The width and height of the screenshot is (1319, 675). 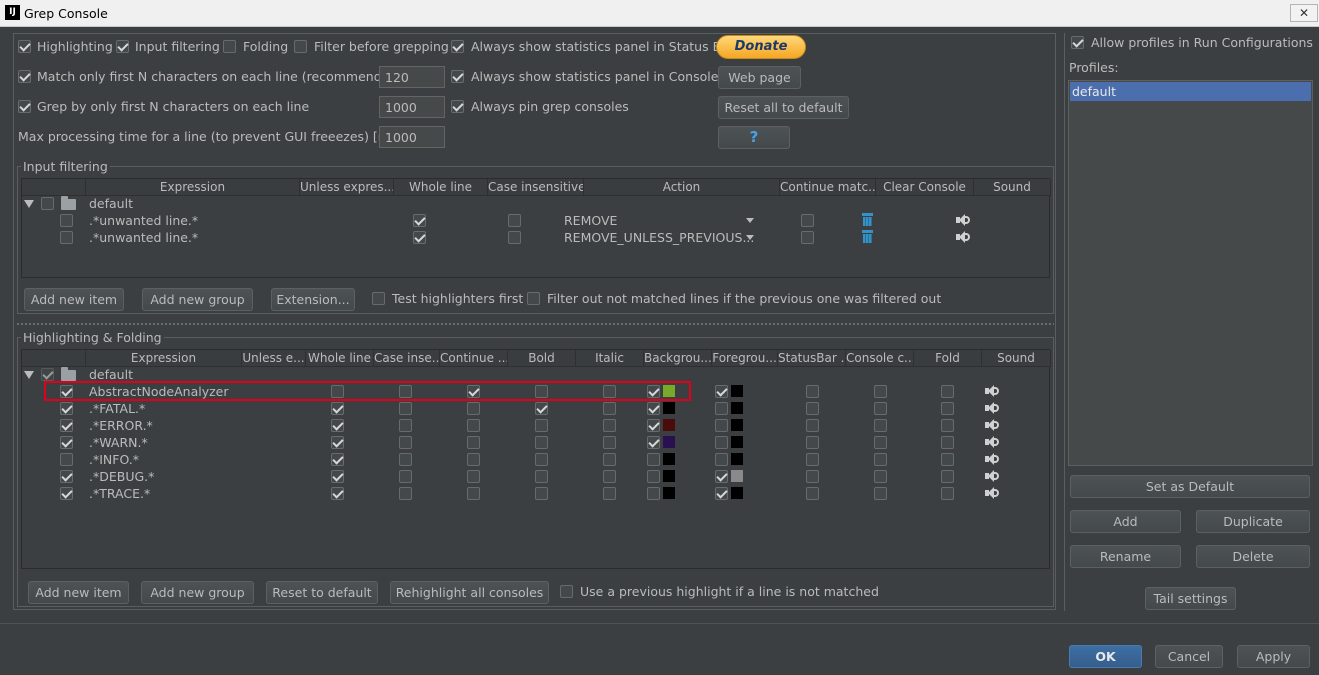 I want to click on input-filtering-checkbox, so click(x=122, y=46).